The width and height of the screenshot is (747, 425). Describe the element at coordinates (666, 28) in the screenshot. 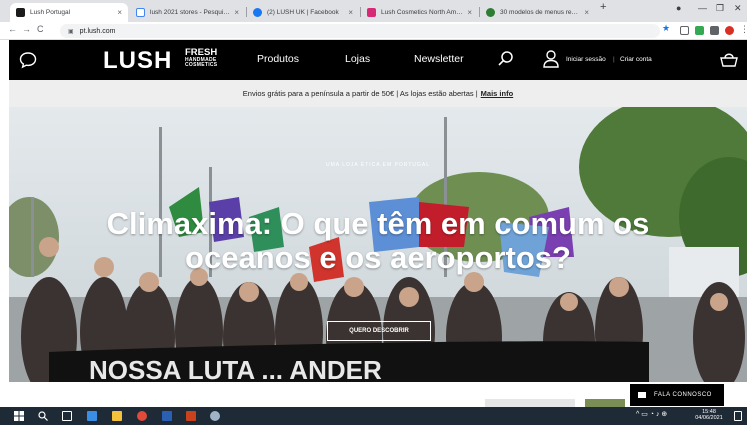

I see `bookmark-star-icon: ★` at that location.